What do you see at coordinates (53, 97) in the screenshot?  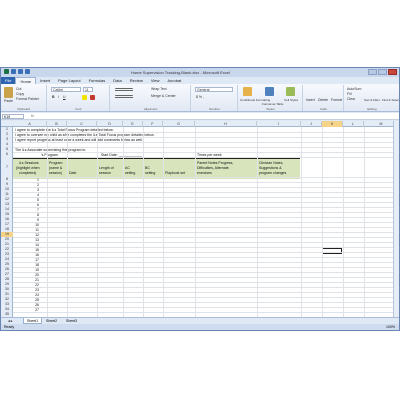 I see `bold-button: B` at bounding box center [53, 97].